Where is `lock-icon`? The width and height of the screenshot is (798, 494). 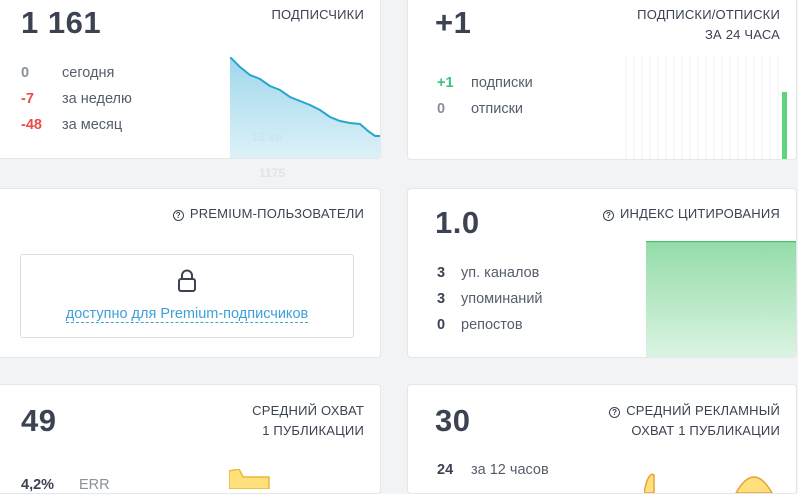
lock-icon is located at coordinates (187, 280).